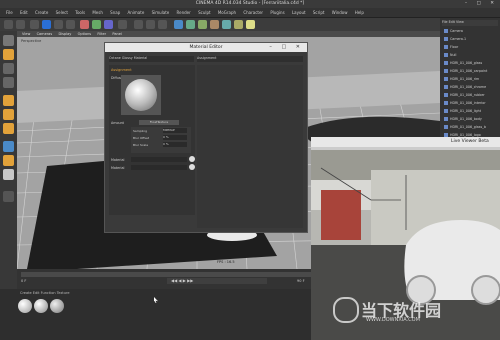 This screenshot has height=340, width=500. Describe the element at coordinates (136, 12) in the screenshot. I see `menu-animate: Animate` at that location.